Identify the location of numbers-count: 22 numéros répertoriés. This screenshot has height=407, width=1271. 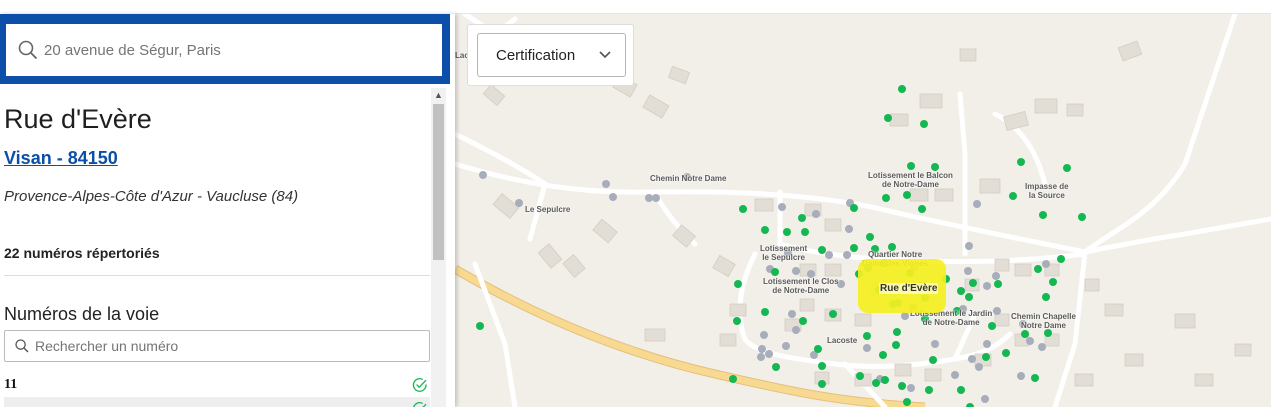
(82, 253).